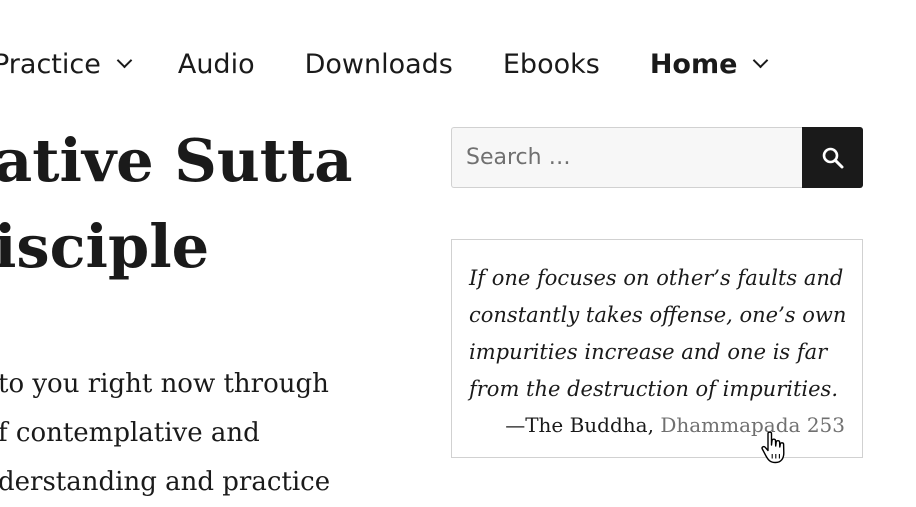 The image size is (916, 507). I want to click on search-button, so click(832, 157).